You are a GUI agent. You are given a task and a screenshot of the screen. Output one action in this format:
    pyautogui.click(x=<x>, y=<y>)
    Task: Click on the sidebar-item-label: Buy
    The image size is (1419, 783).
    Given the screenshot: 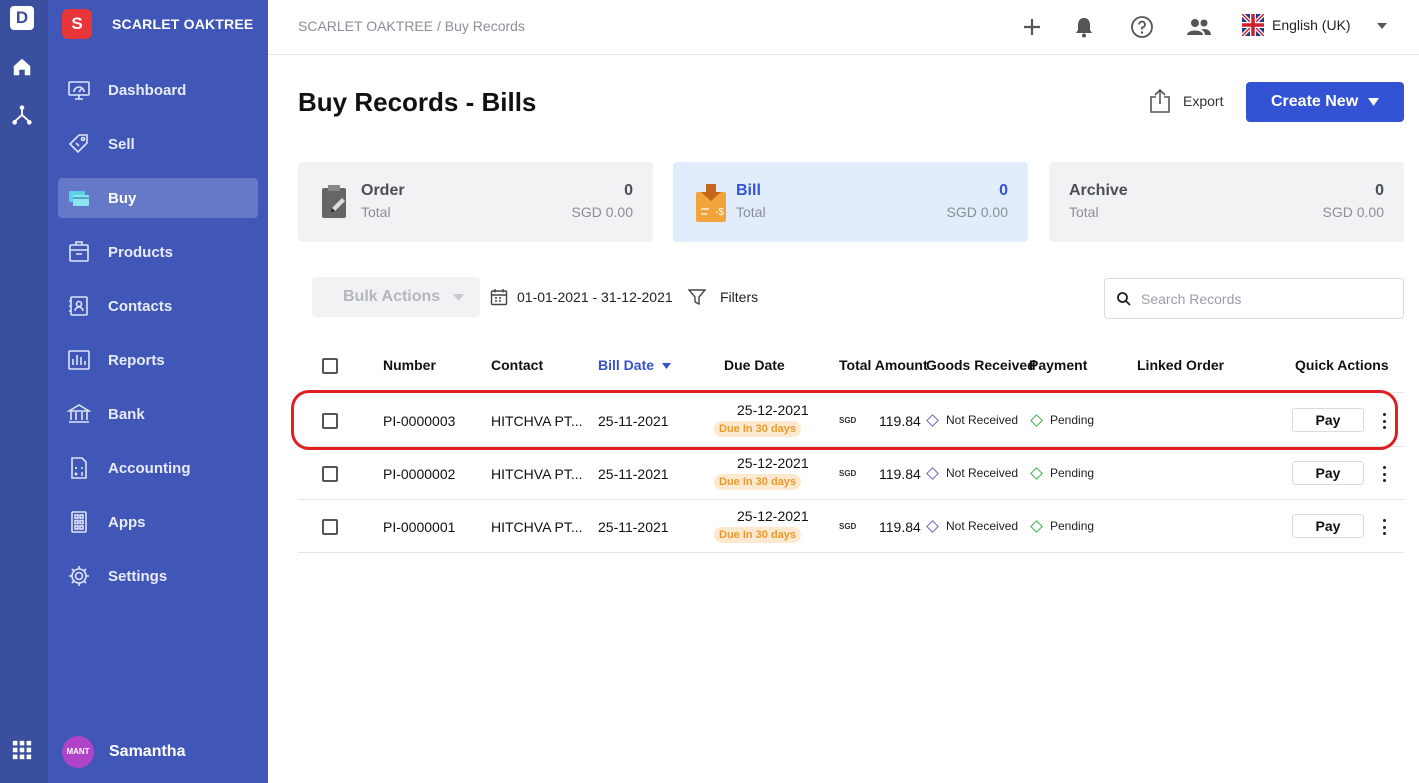 What is the action you would take?
    pyautogui.click(x=122, y=198)
    